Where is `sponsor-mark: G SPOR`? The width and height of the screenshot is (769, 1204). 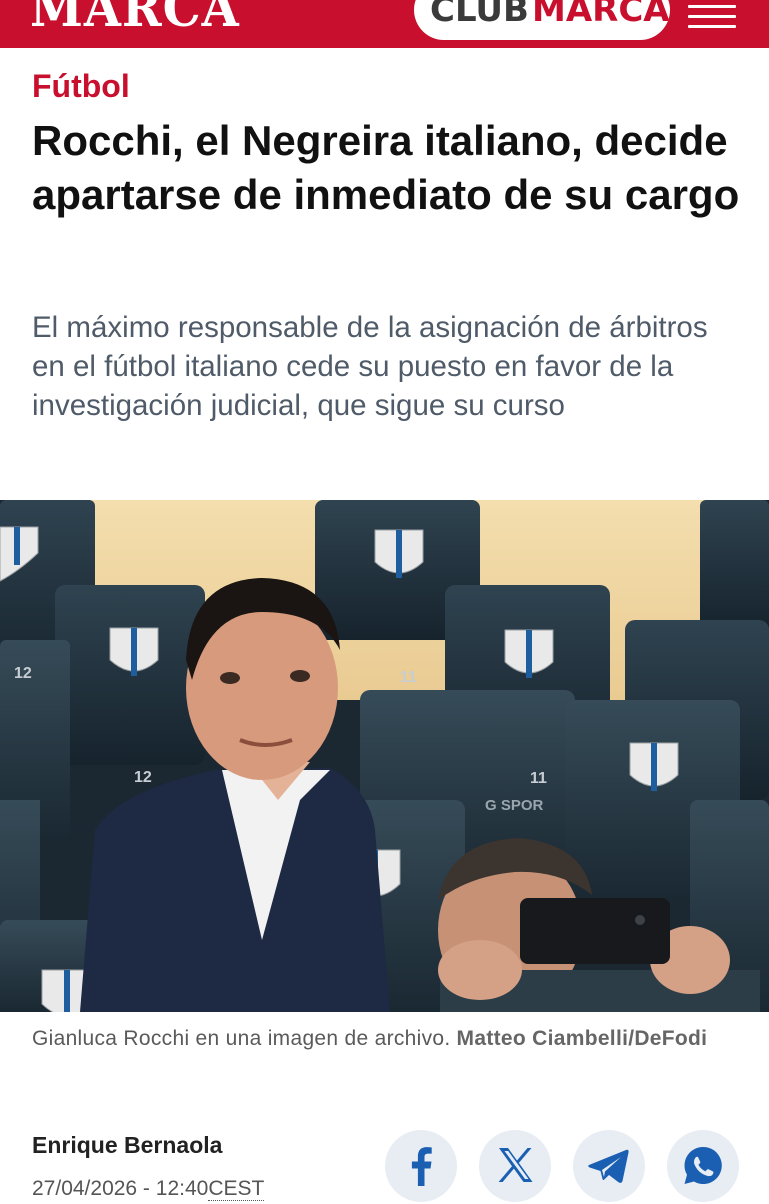
sponsor-mark: G SPOR is located at coordinates (514, 805).